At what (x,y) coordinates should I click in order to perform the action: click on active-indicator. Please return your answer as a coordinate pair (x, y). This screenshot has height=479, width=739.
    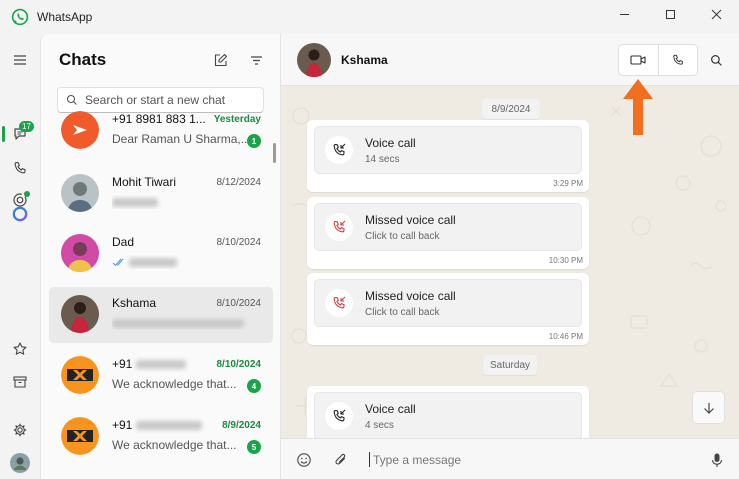
    Looking at the image, I should click on (3, 134).